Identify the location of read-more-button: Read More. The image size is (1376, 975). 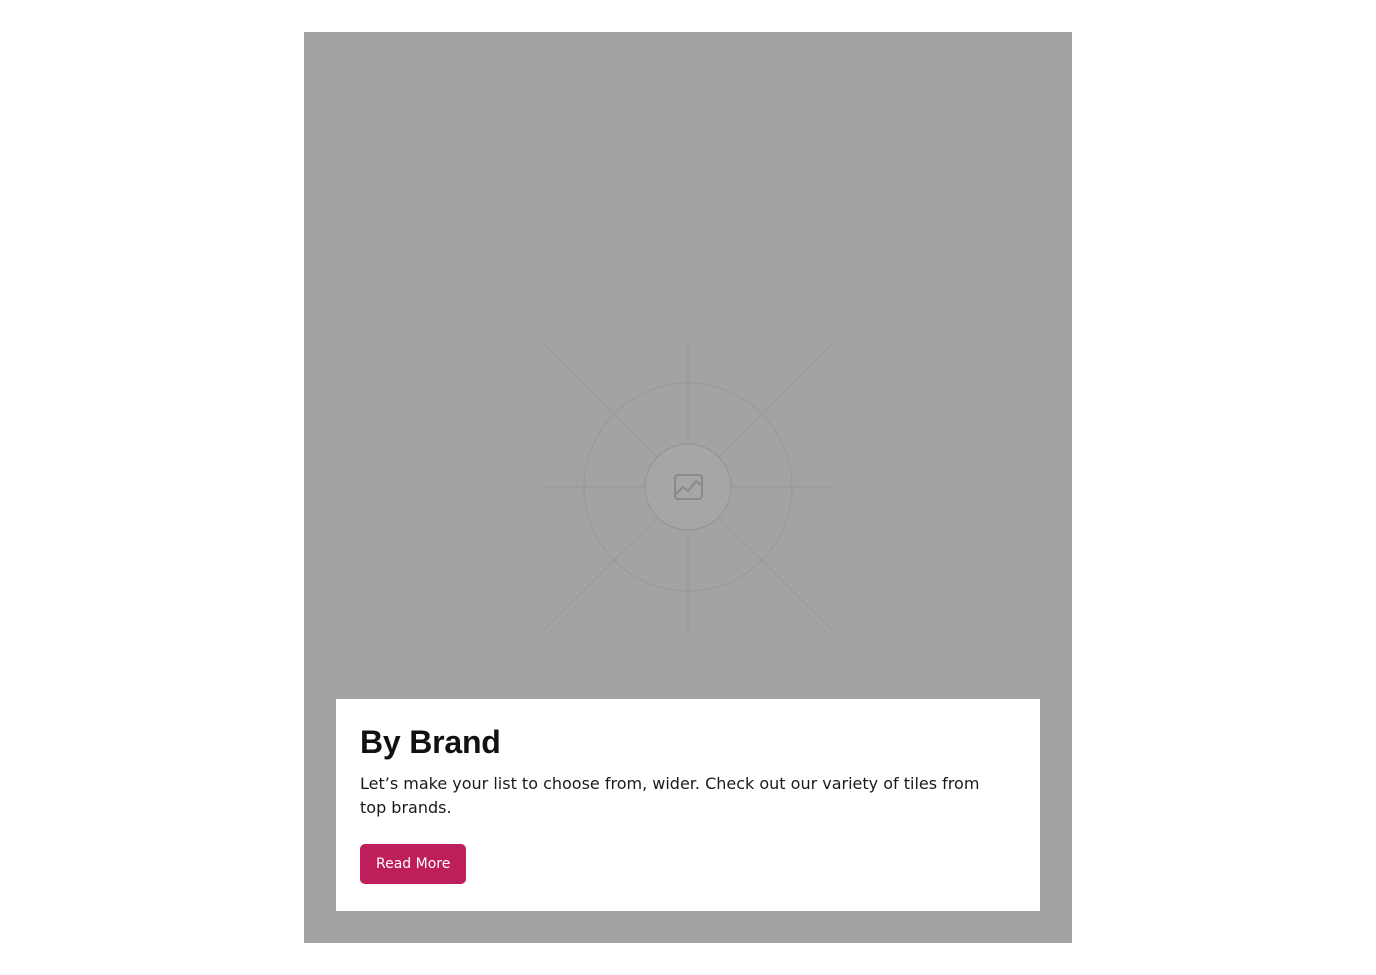
(413, 864).